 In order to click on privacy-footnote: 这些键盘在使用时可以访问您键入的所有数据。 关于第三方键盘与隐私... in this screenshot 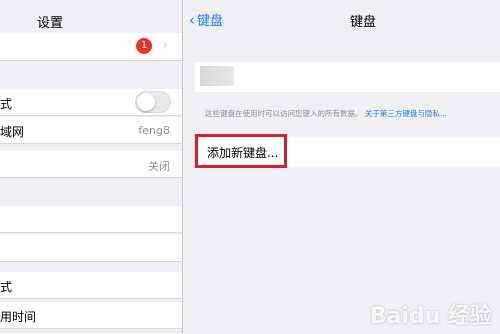, I will do `click(326, 113)`.